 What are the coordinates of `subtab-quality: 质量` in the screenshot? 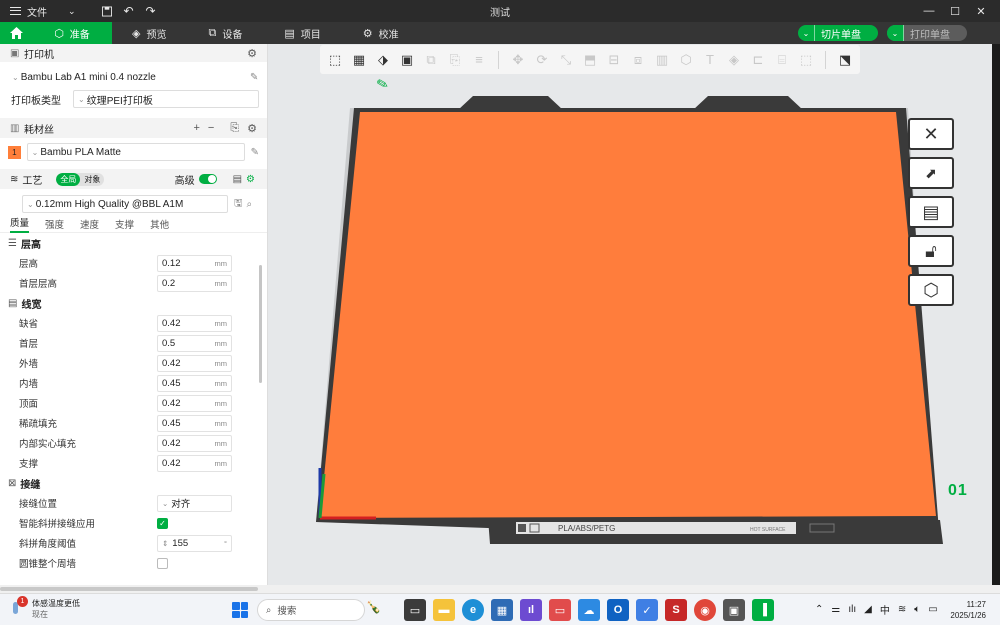 It's located at (20, 224).